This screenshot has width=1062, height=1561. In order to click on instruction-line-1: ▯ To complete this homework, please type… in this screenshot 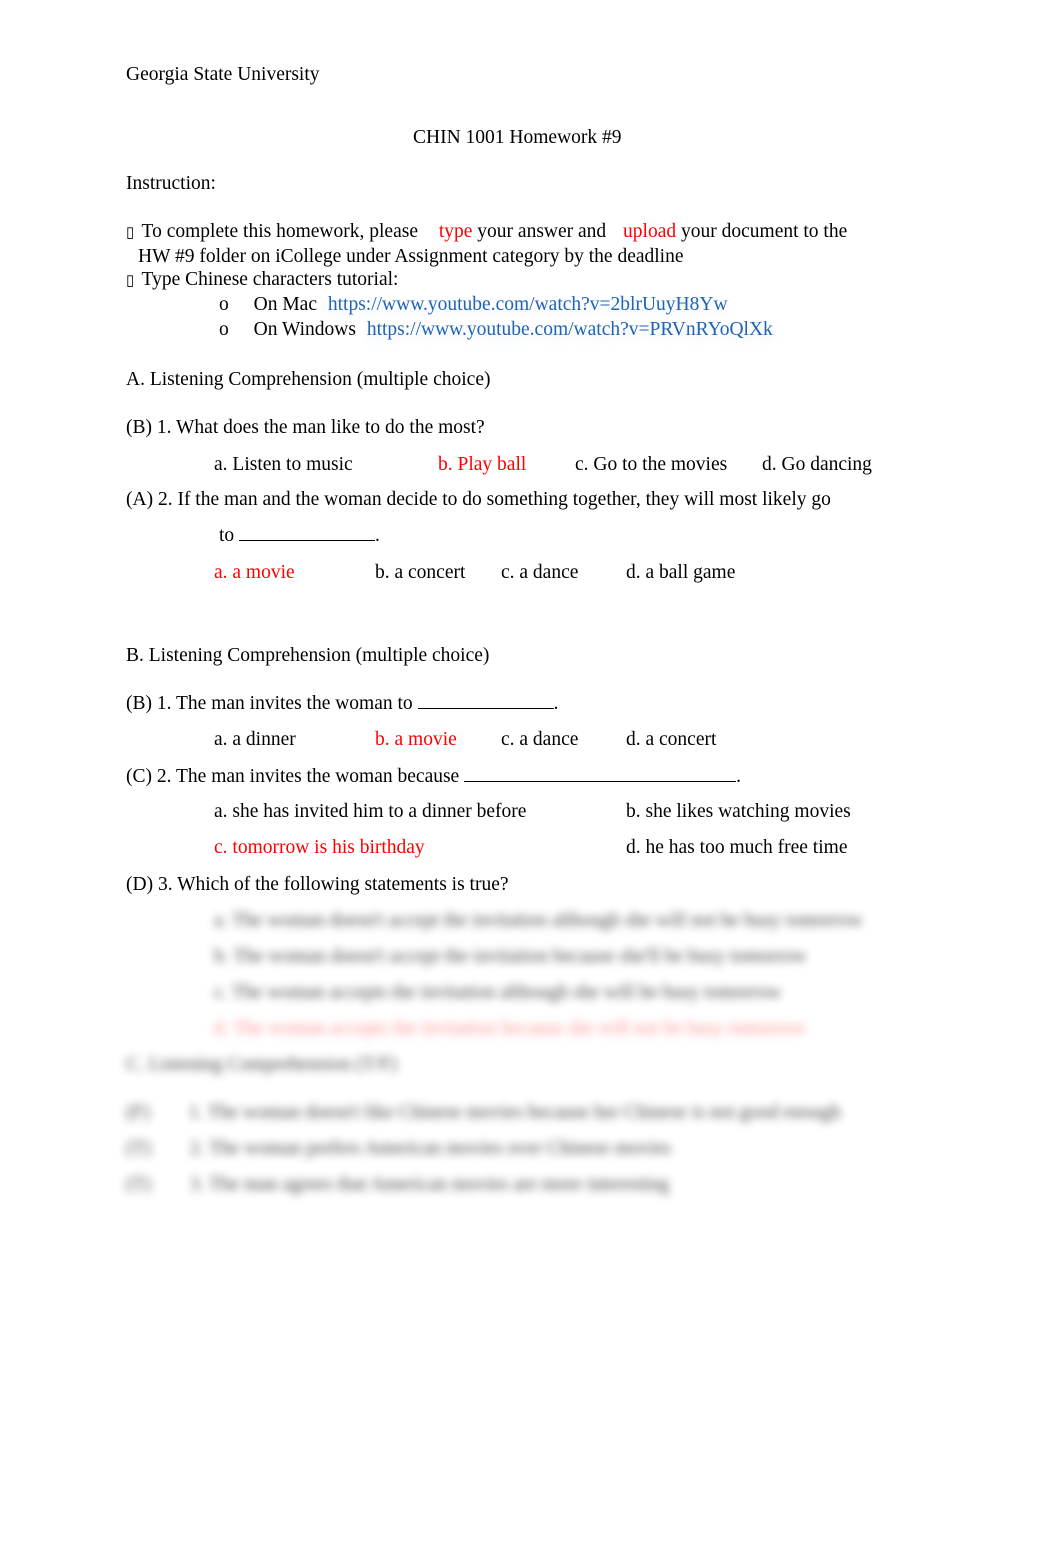, I will do `click(486, 231)`.